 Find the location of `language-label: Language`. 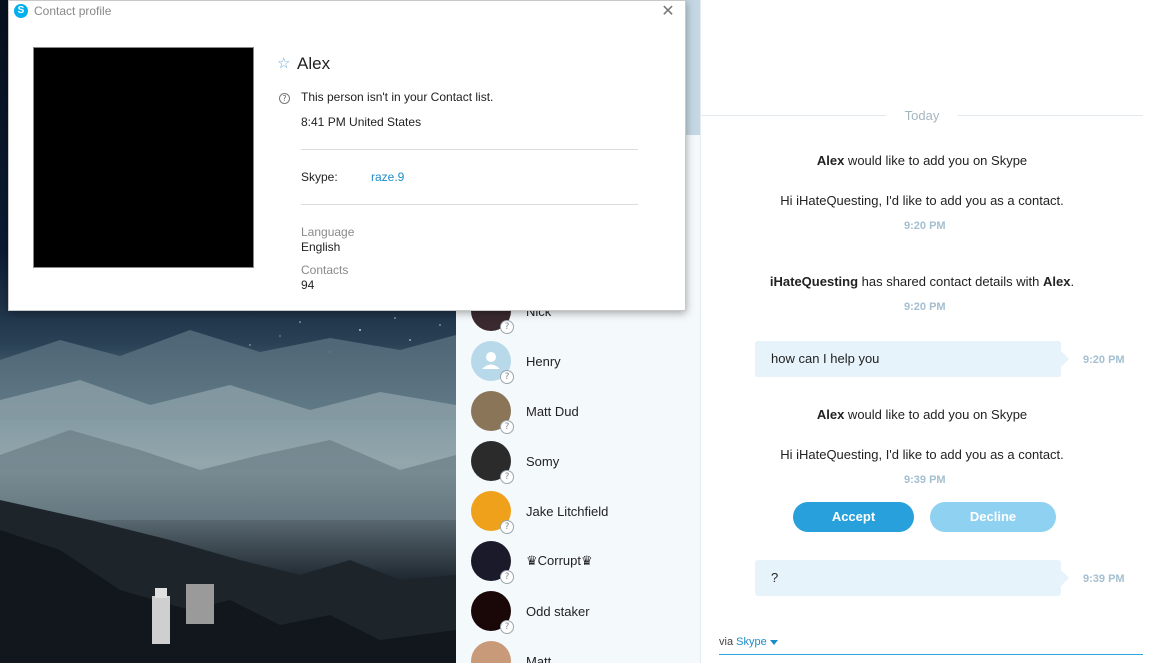

language-label: Language is located at coordinates (328, 232).